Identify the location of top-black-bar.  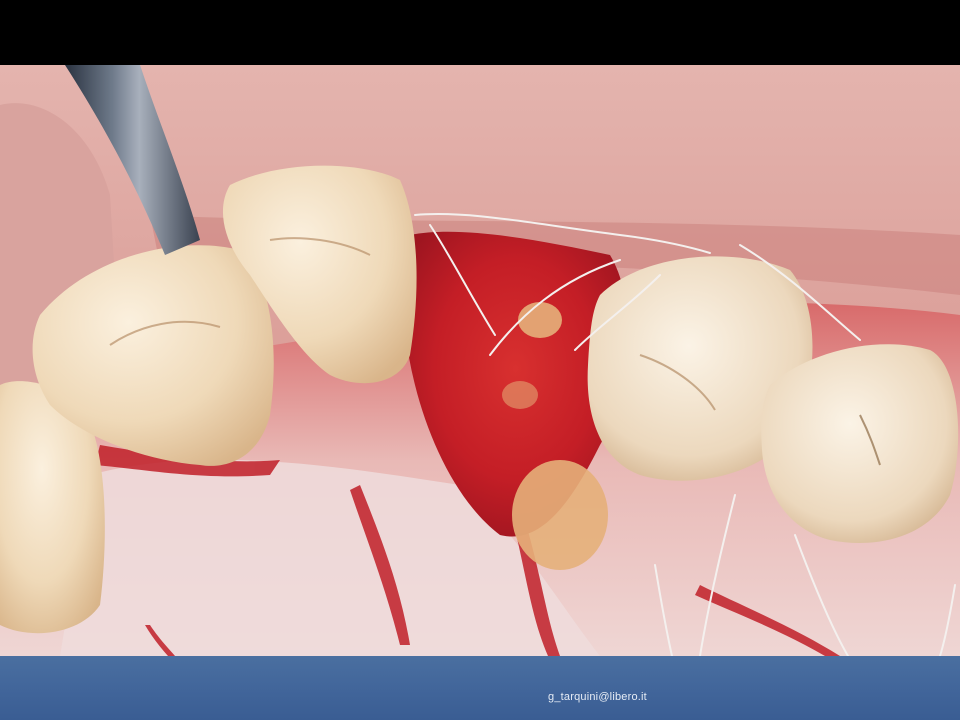
(480, 32).